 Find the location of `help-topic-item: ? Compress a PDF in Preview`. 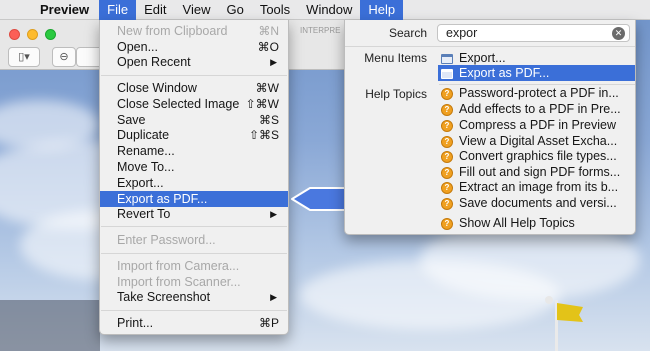

help-topic-item: ? Compress a PDF in Preview is located at coordinates (538, 125).